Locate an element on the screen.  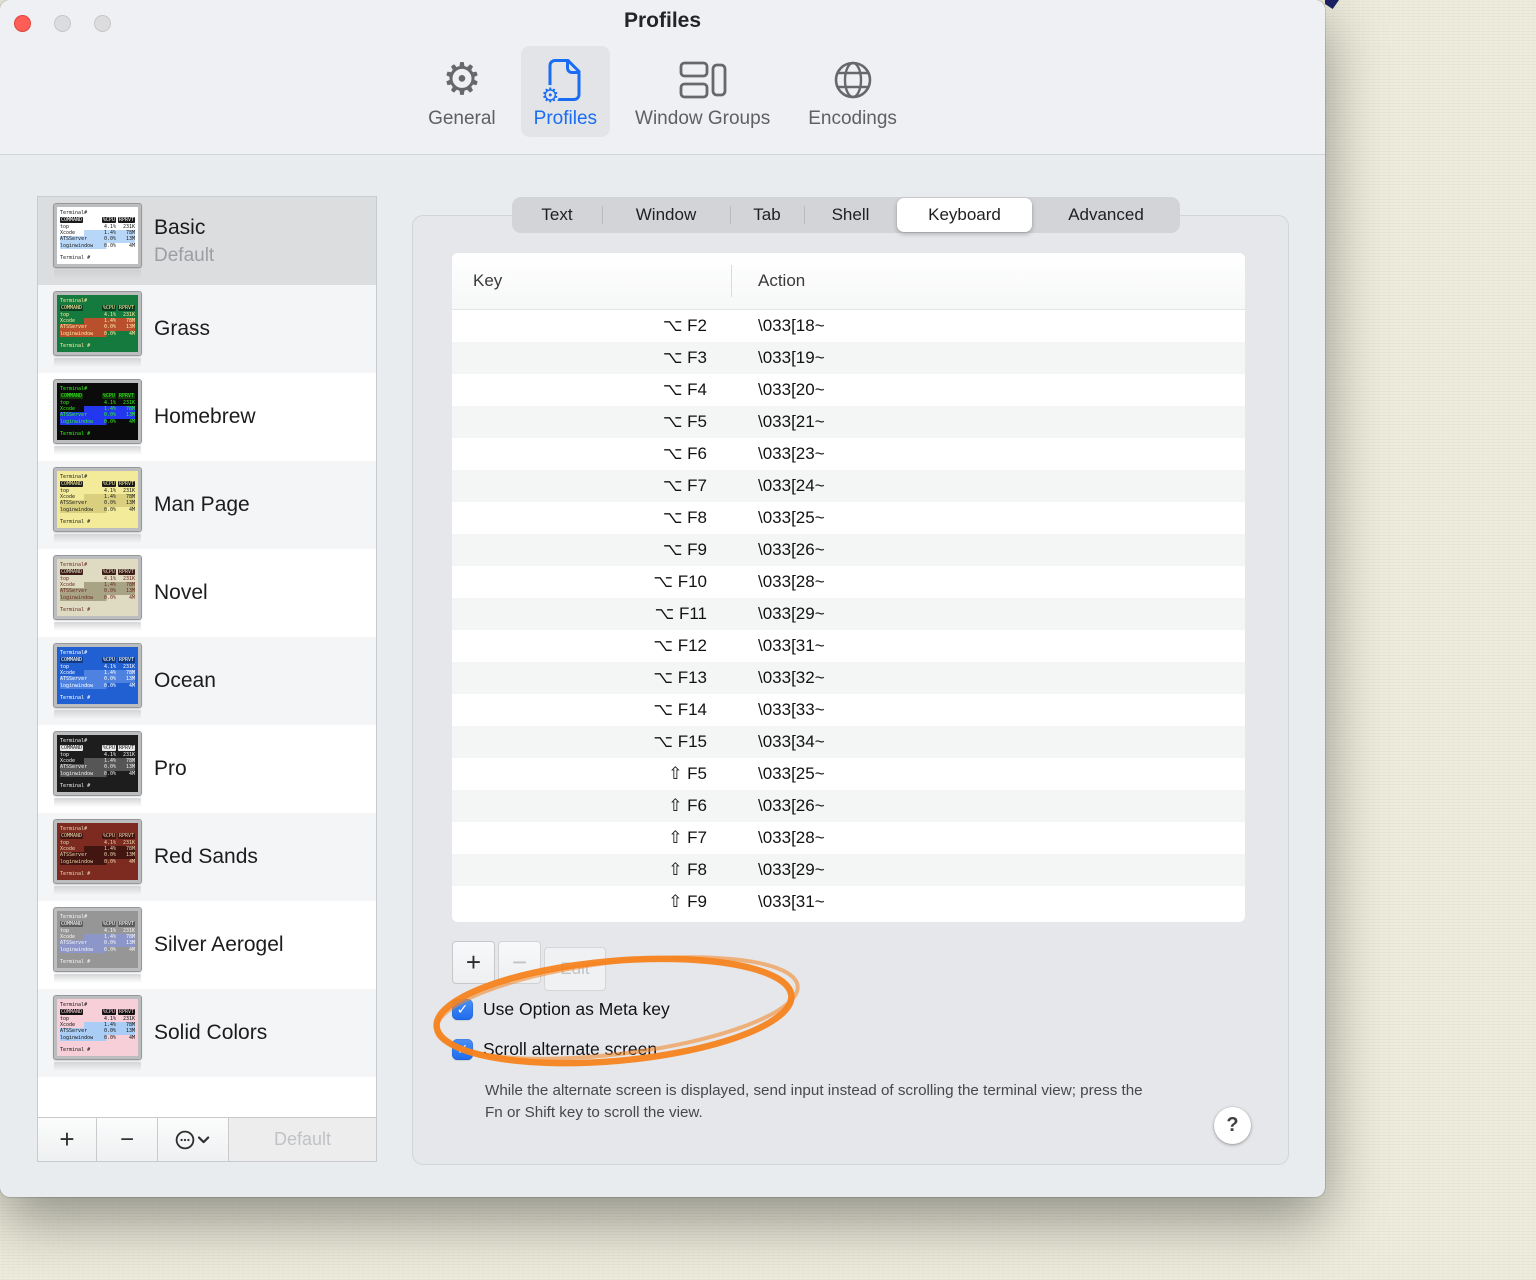
shortcut-row: ⇧ F9 \033[31~ is located at coordinates (848, 902).